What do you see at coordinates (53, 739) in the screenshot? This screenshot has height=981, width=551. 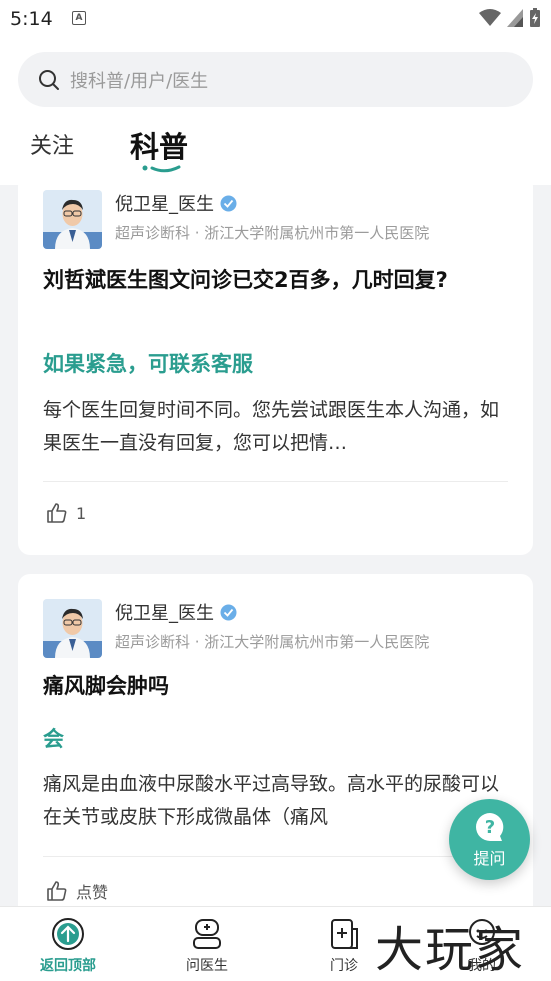 I see `answer-headline: 会` at bounding box center [53, 739].